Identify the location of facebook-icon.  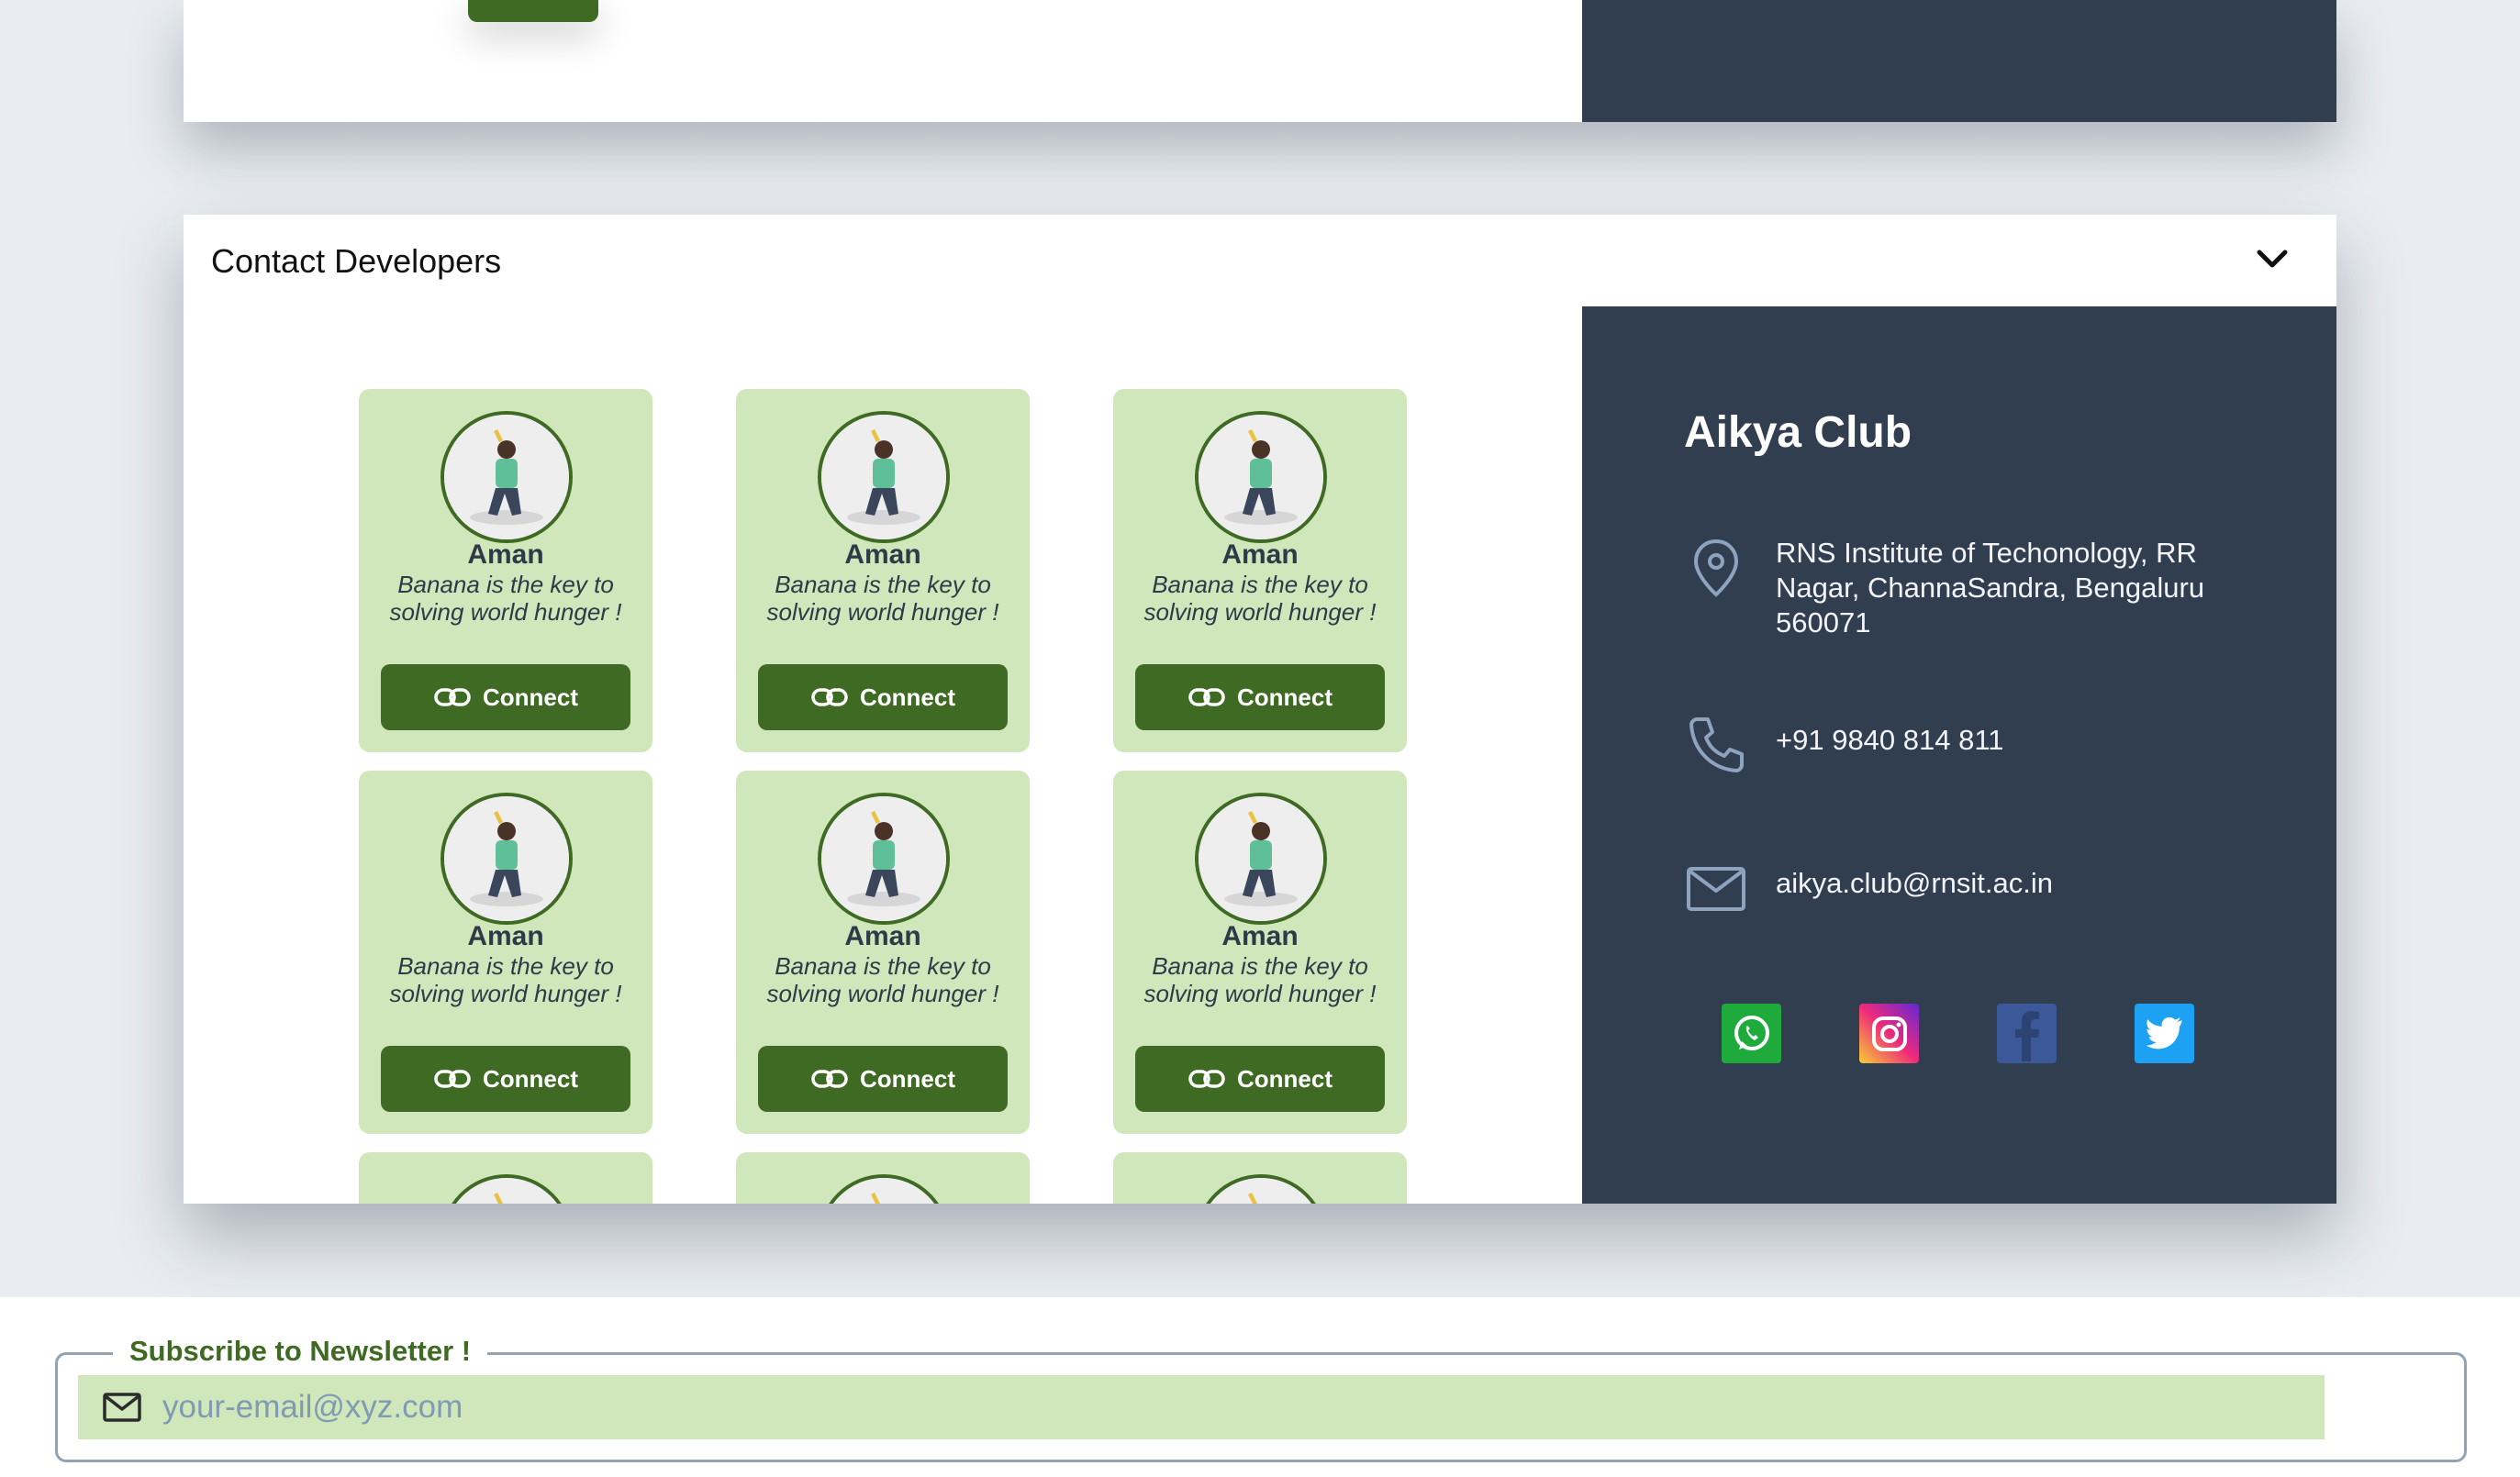
(2027, 1033).